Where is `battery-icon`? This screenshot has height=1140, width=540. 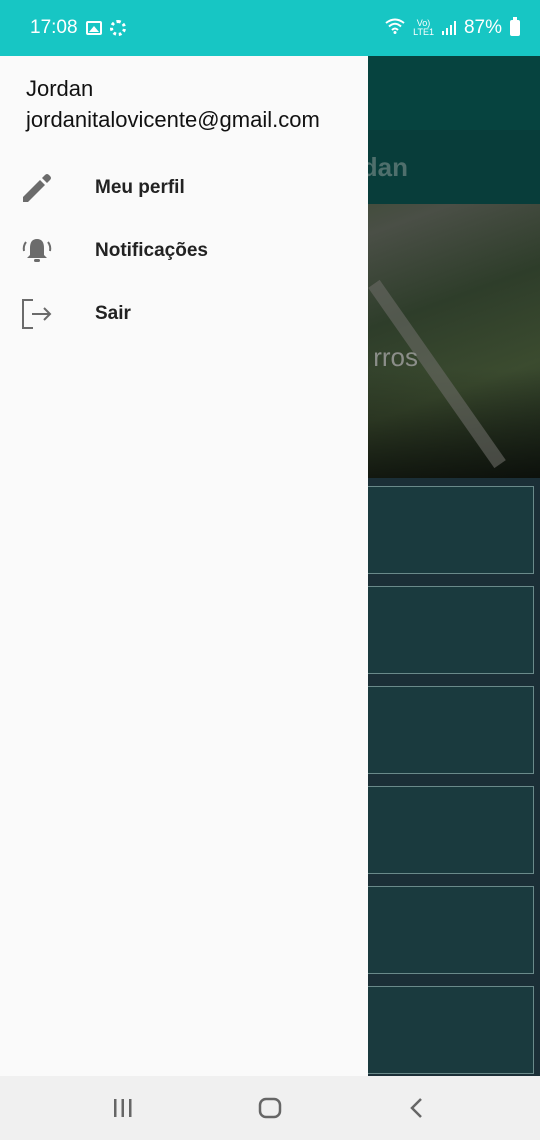
battery-icon is located at coordinates (515, 26).